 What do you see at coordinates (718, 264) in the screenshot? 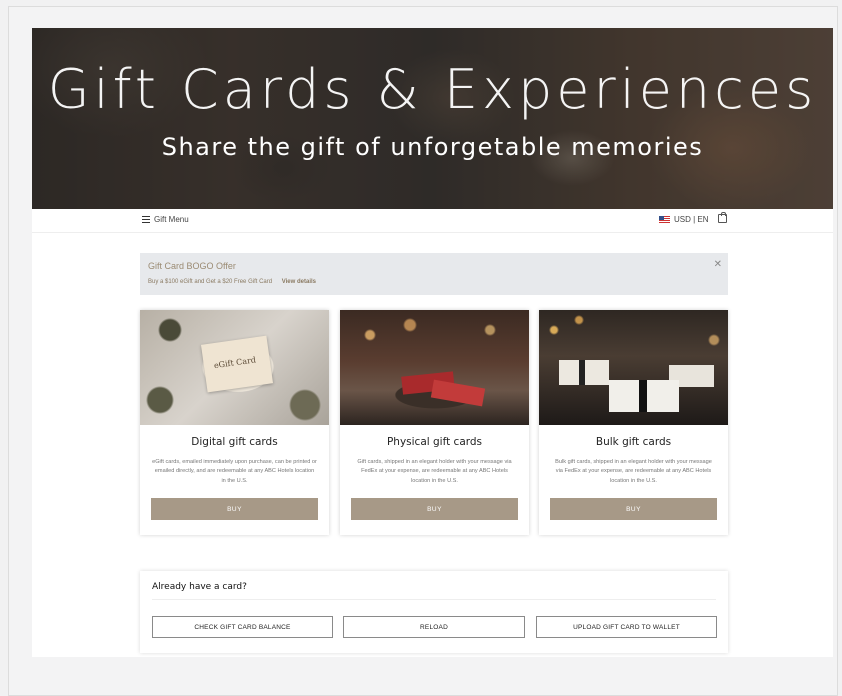
I see `close-icon: ✕` at bounding box center [718, 264].